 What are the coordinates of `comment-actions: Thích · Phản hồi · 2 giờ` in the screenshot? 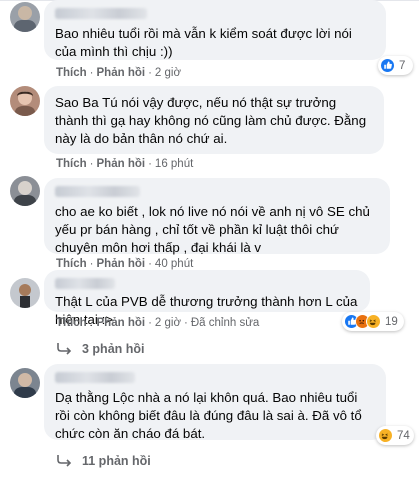 It's located at (119, 73).